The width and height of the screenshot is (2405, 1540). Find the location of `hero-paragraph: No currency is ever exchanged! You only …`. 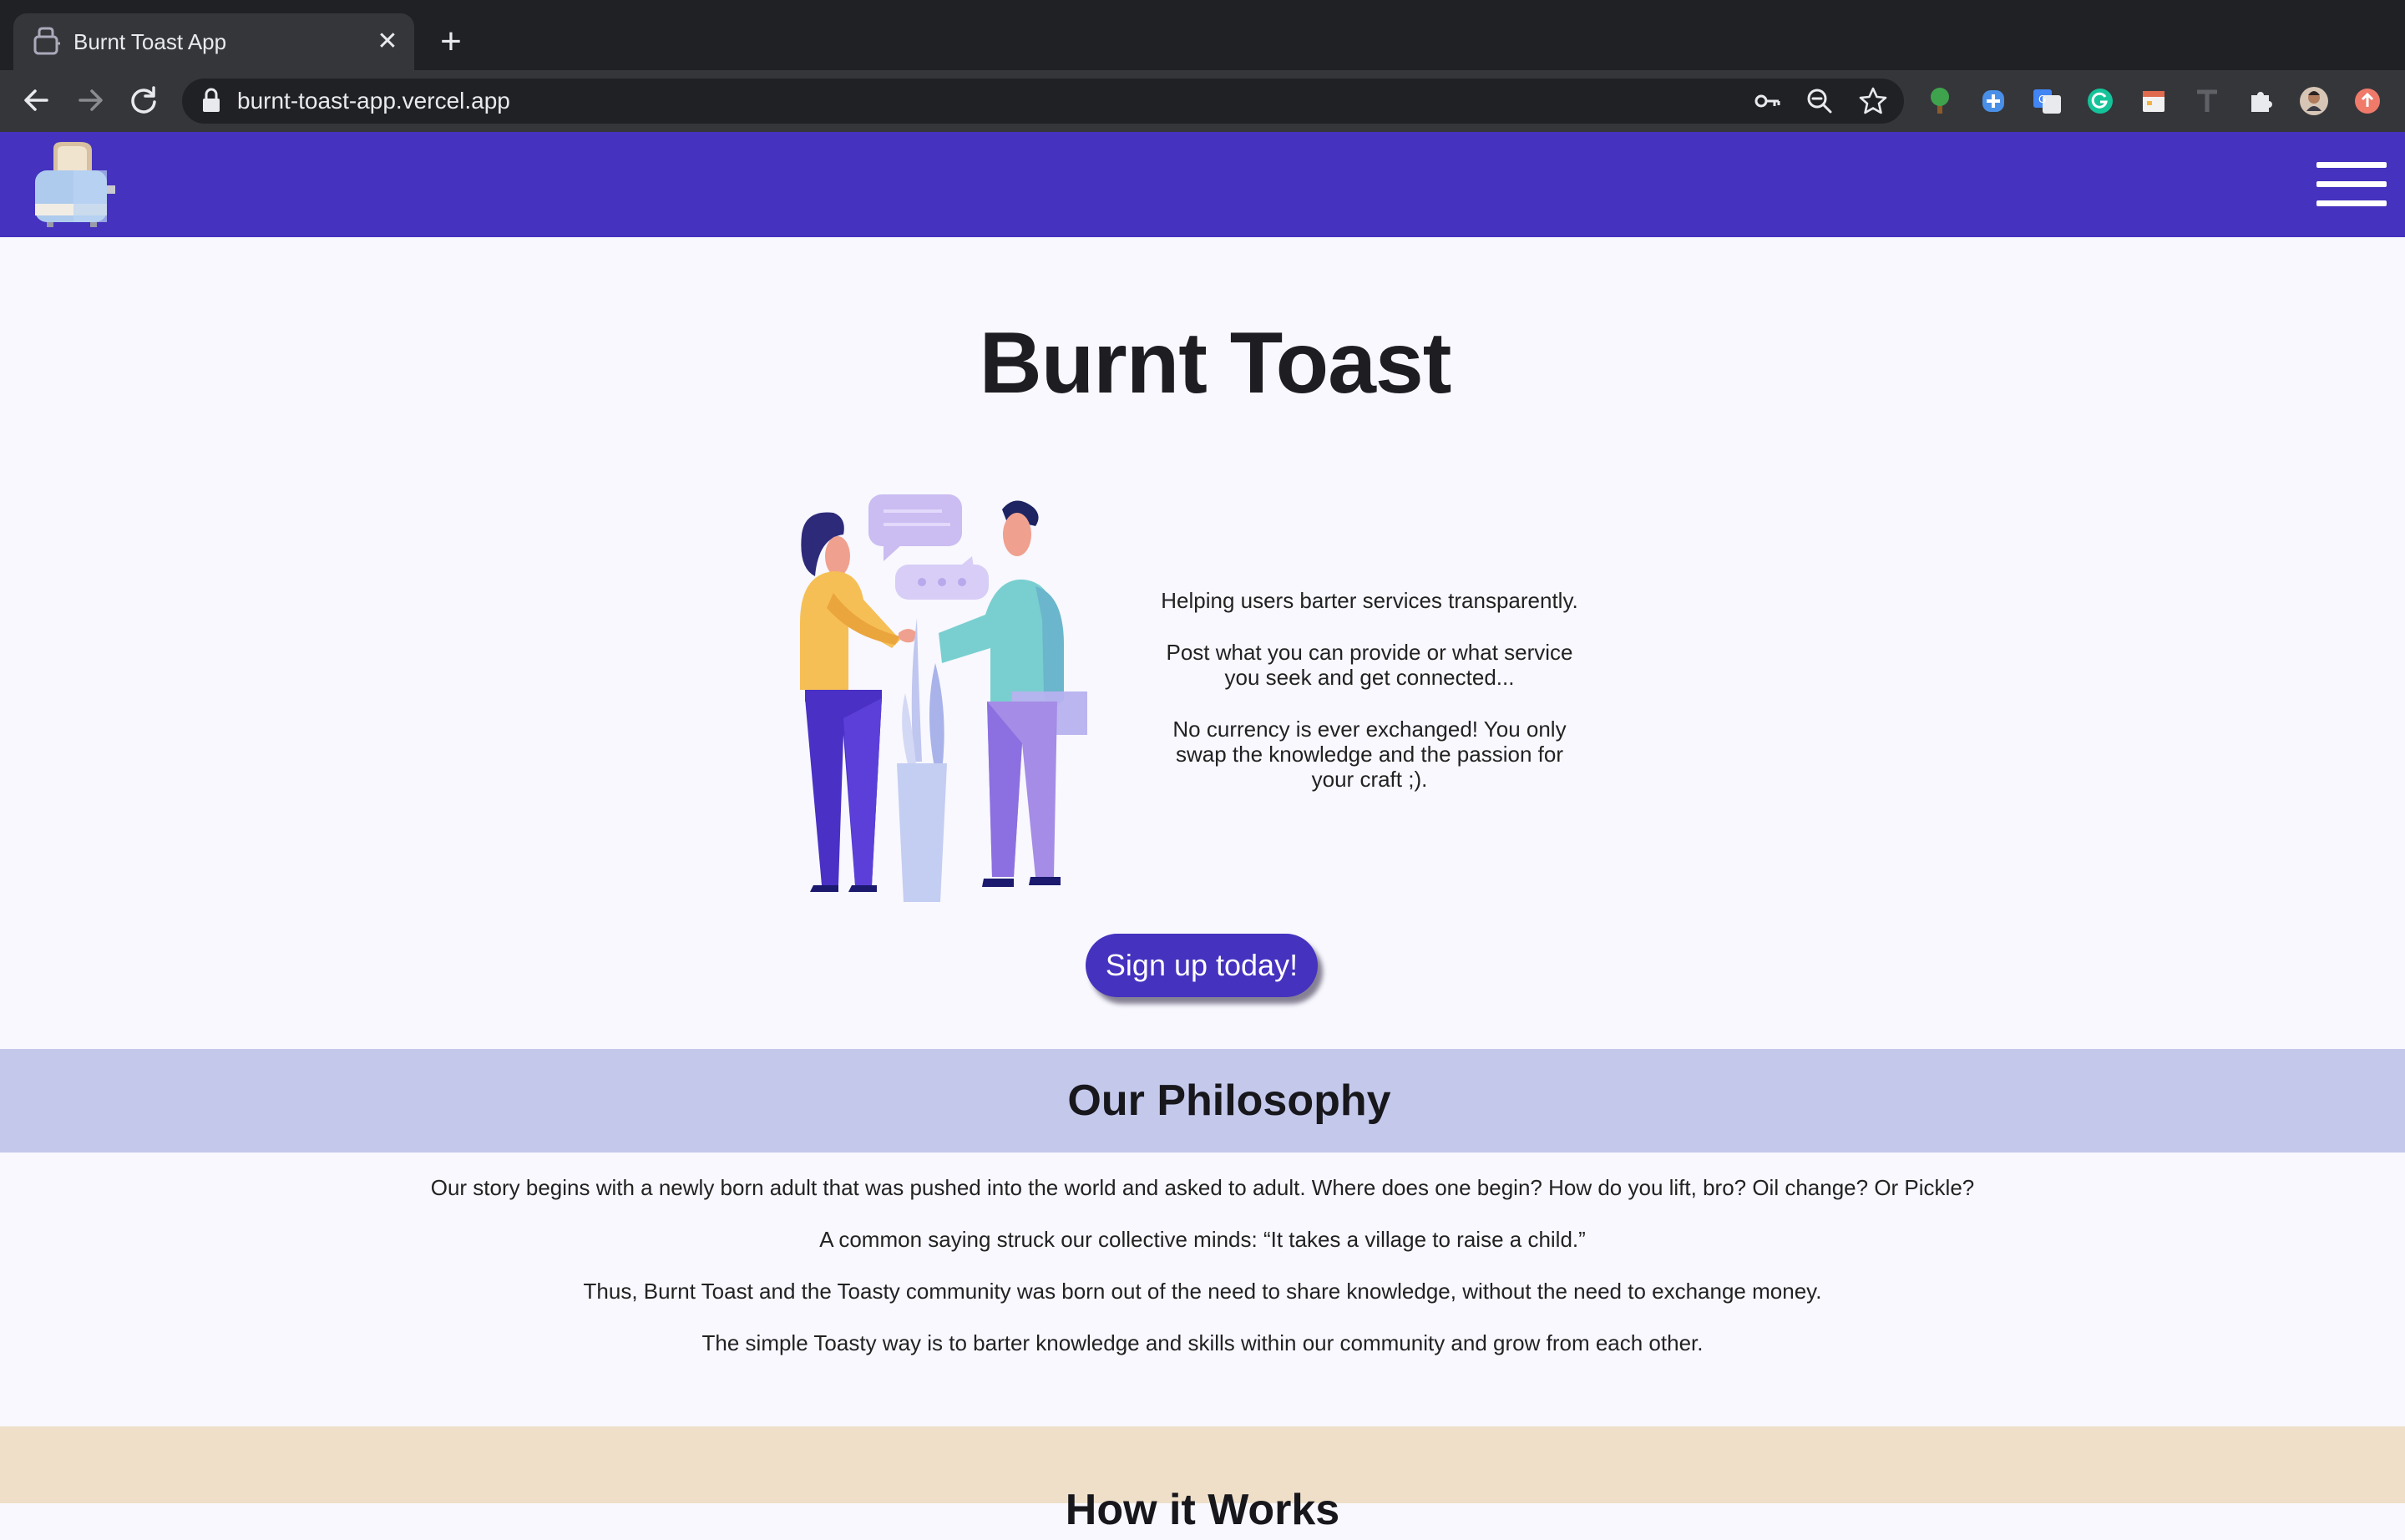

hero-paragraph: No currency is ever exchanged! You only … is located at coordinates (1369, 754).